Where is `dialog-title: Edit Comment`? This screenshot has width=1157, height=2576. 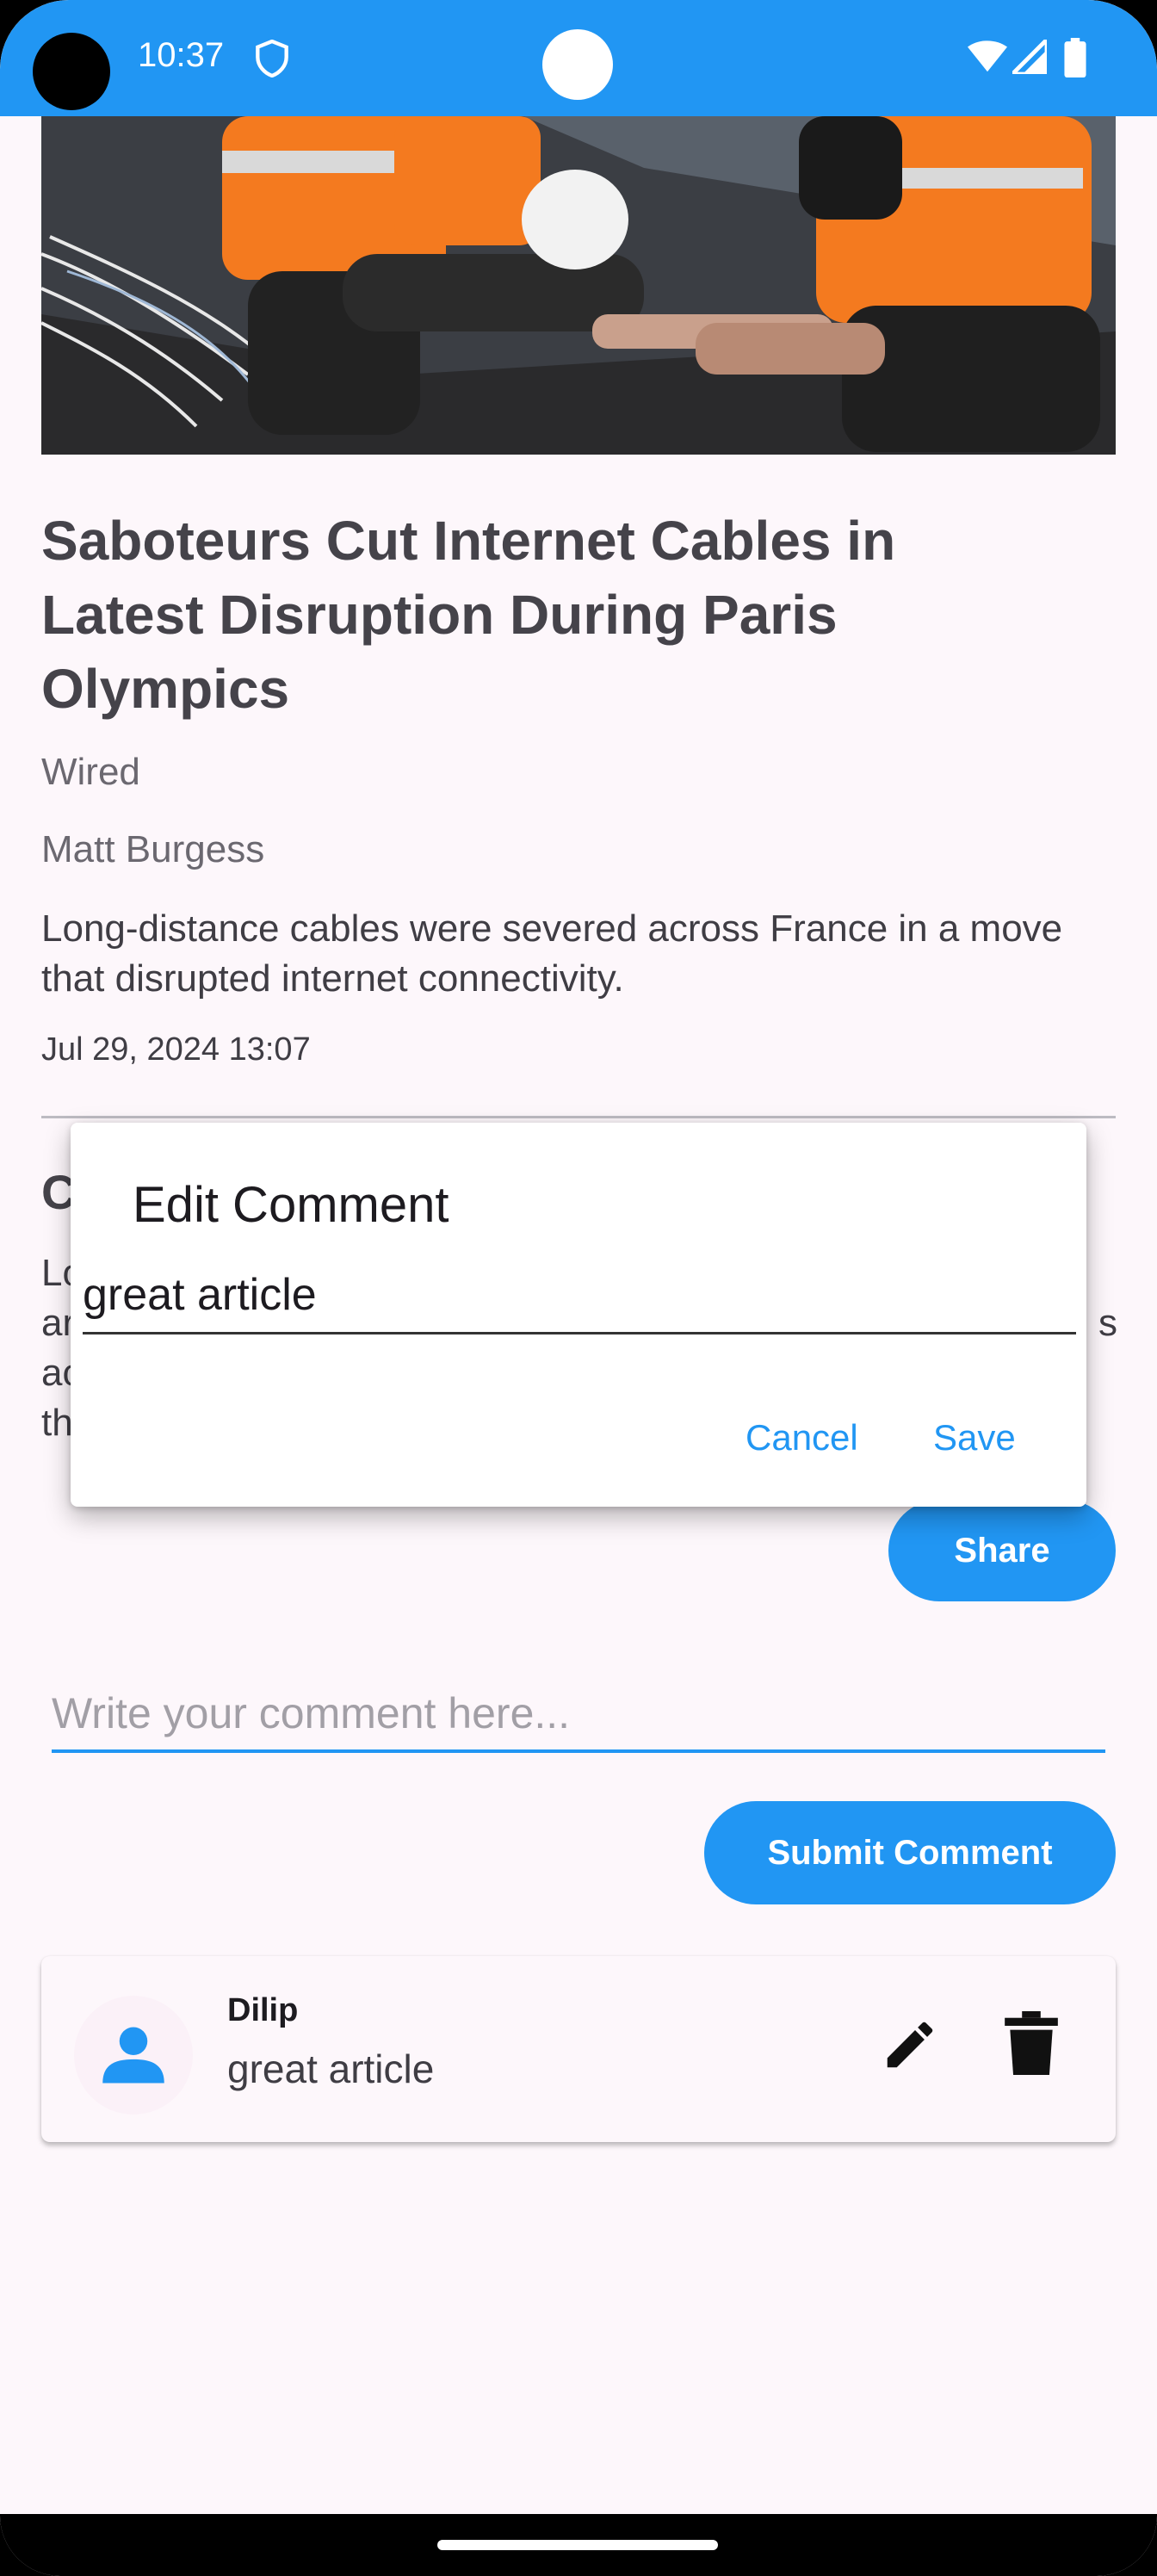 dialog-title: Edit Comment is located at coordinates (291, 1205).